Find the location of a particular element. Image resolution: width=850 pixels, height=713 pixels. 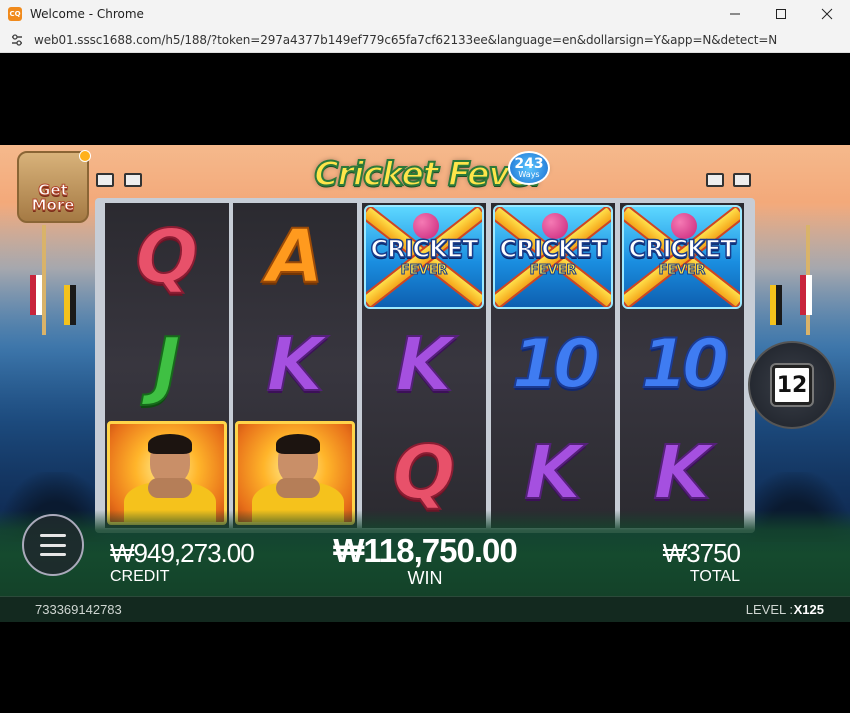

maximize-icon is located at coordinates (781, 14).